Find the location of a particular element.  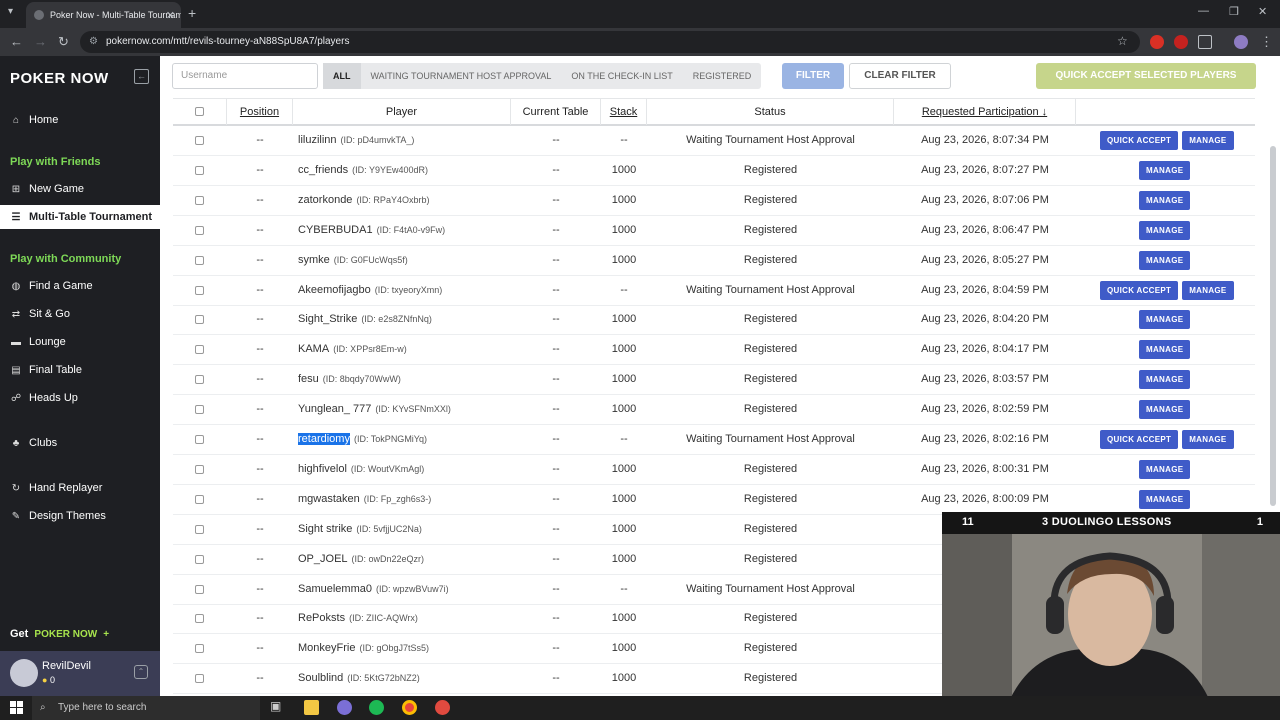

reload-icon: ↻ is located at coordinates (63, 42).